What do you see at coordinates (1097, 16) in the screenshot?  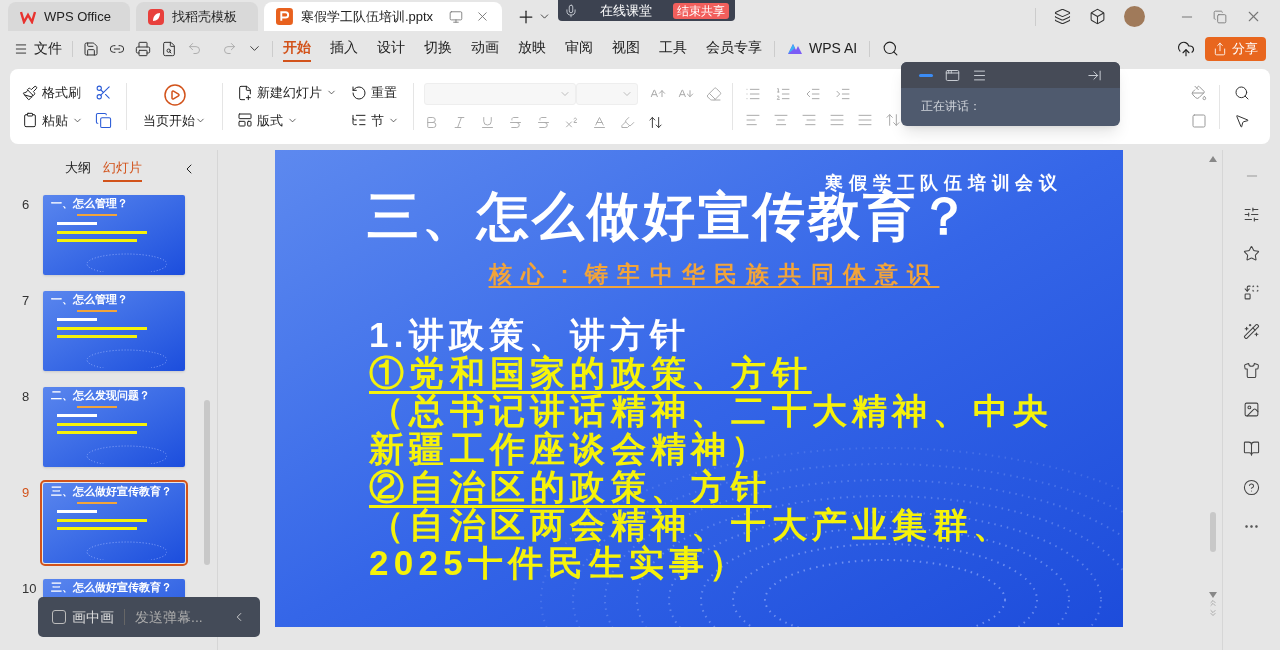 I see `cube-icon` at bounding box center [1097, 16].